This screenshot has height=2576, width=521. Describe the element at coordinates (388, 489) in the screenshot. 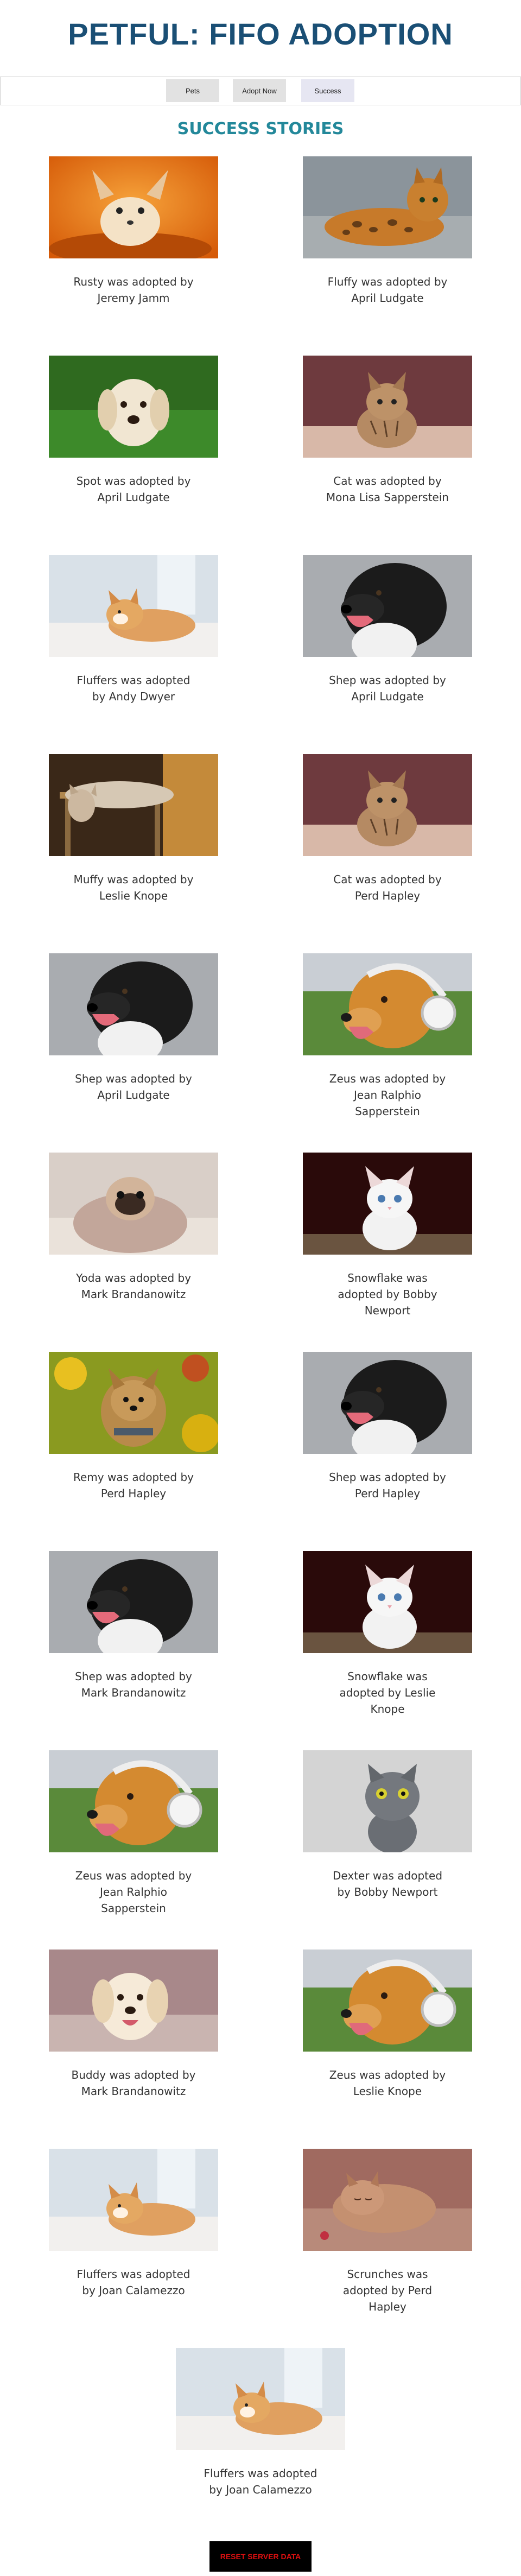

I see `story-caption: Cat was adopted by Mona Lisa Sapperstein` at that location.